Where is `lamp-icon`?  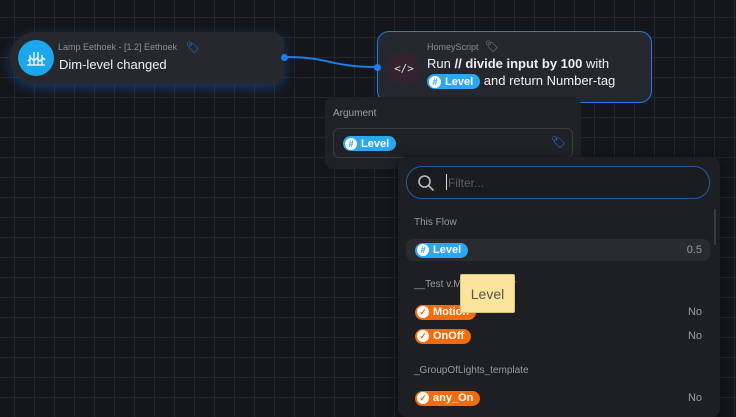
lamp-icon is located at coordinates (36, 58).